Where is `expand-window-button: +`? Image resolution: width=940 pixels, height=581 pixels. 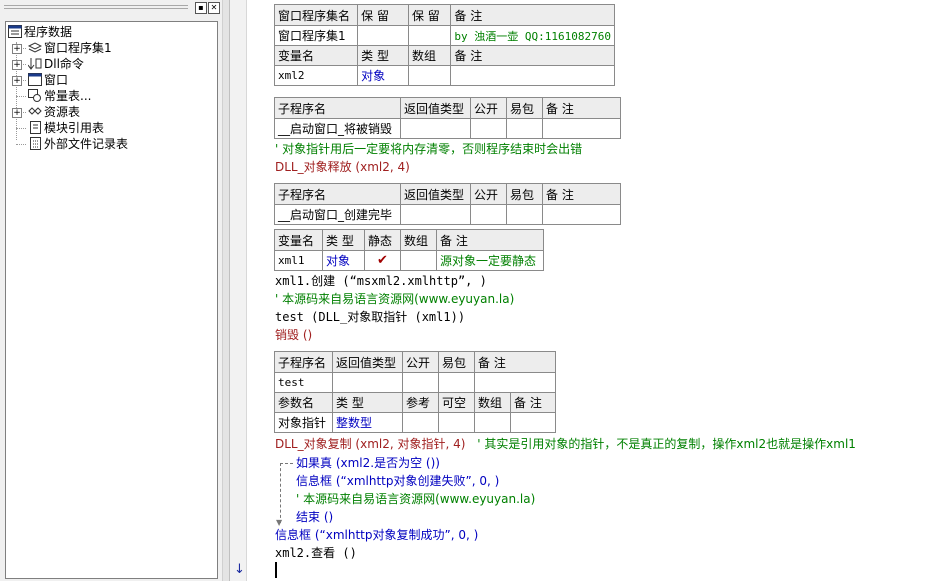 expand-window-button: + is located at coordinates (17, 81).